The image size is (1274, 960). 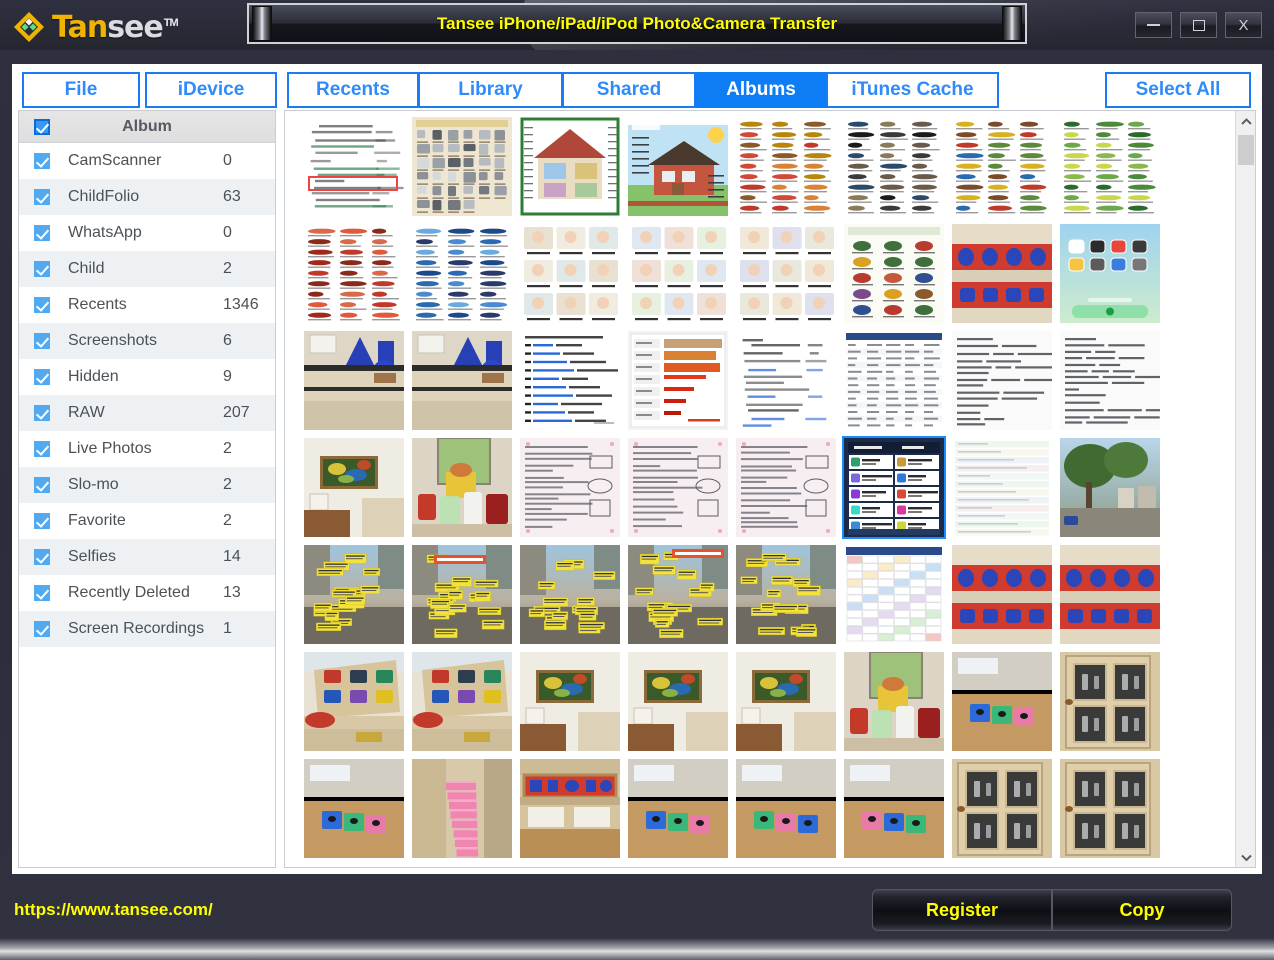 I want to click on scroll-down-button, so click(x=1245, y=857).